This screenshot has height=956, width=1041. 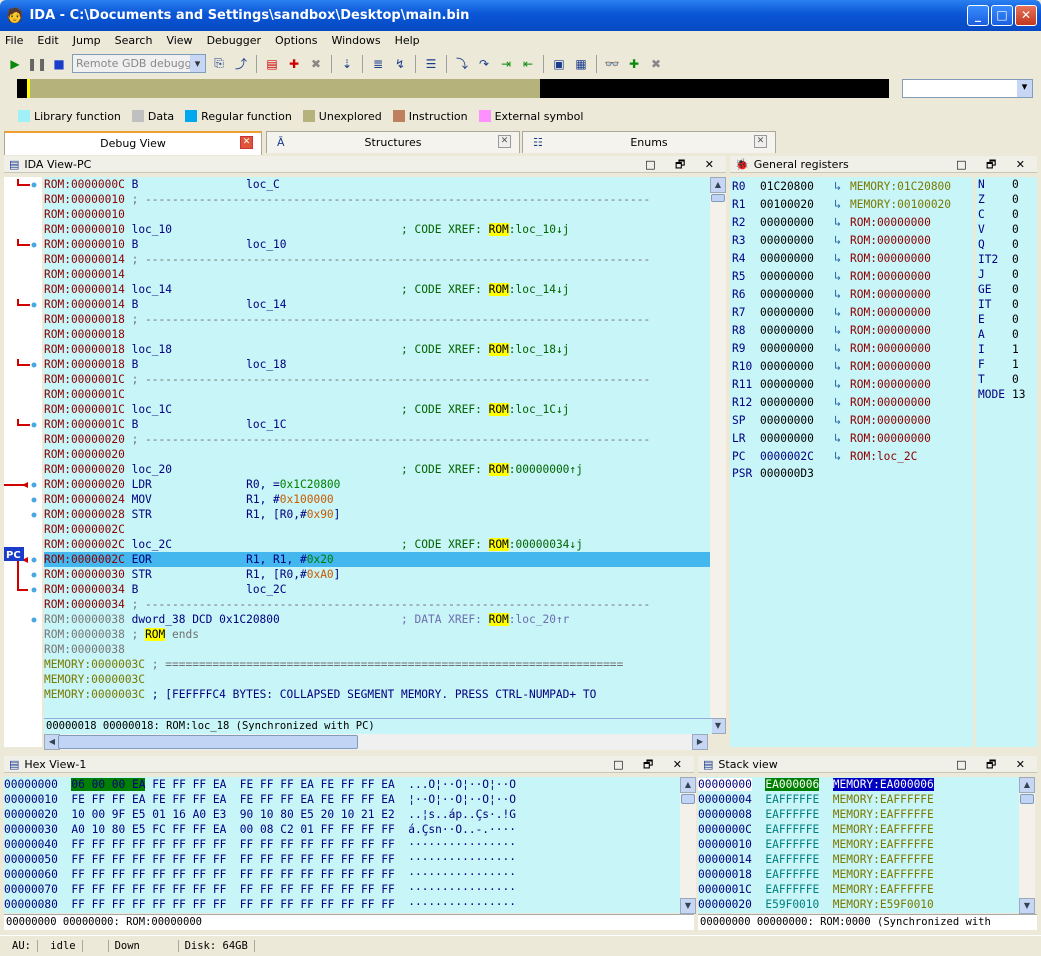 What do you see at coordinates (900, 186) in the screenshot?
I see `register-target: MEMORY:01C20800` at bounding box center [900, 186].